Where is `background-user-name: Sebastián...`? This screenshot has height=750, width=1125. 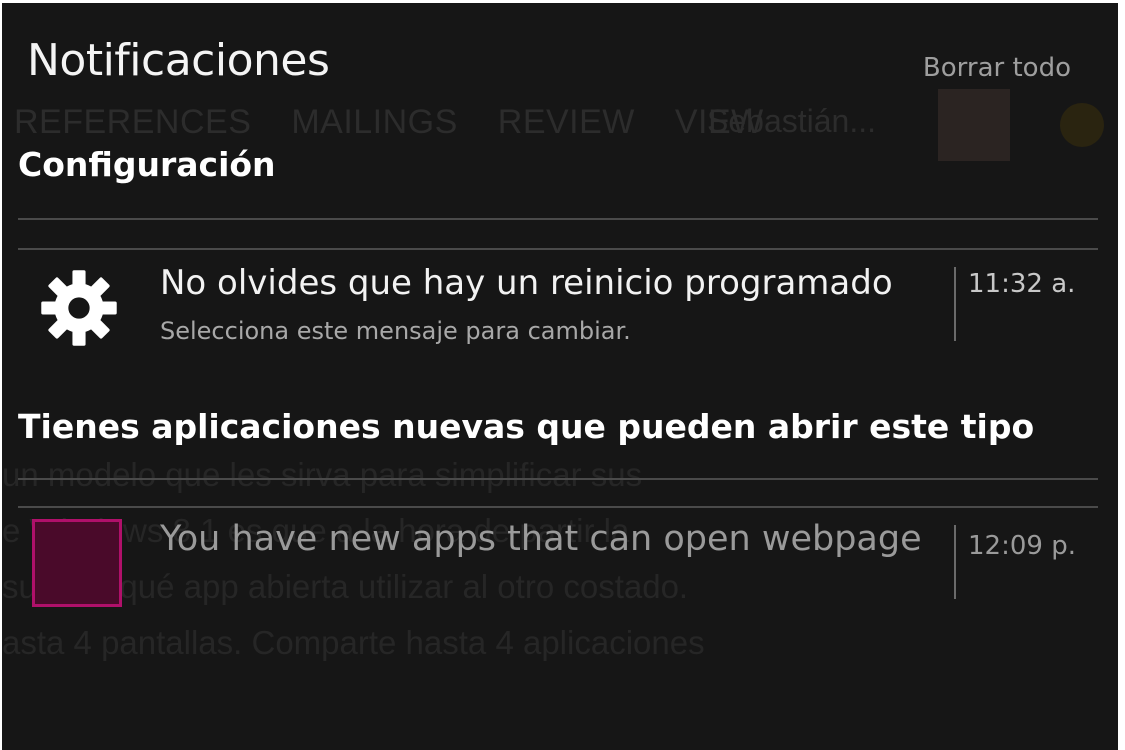 background-user-name: Sebastián... is located at coordinates (791, 121).